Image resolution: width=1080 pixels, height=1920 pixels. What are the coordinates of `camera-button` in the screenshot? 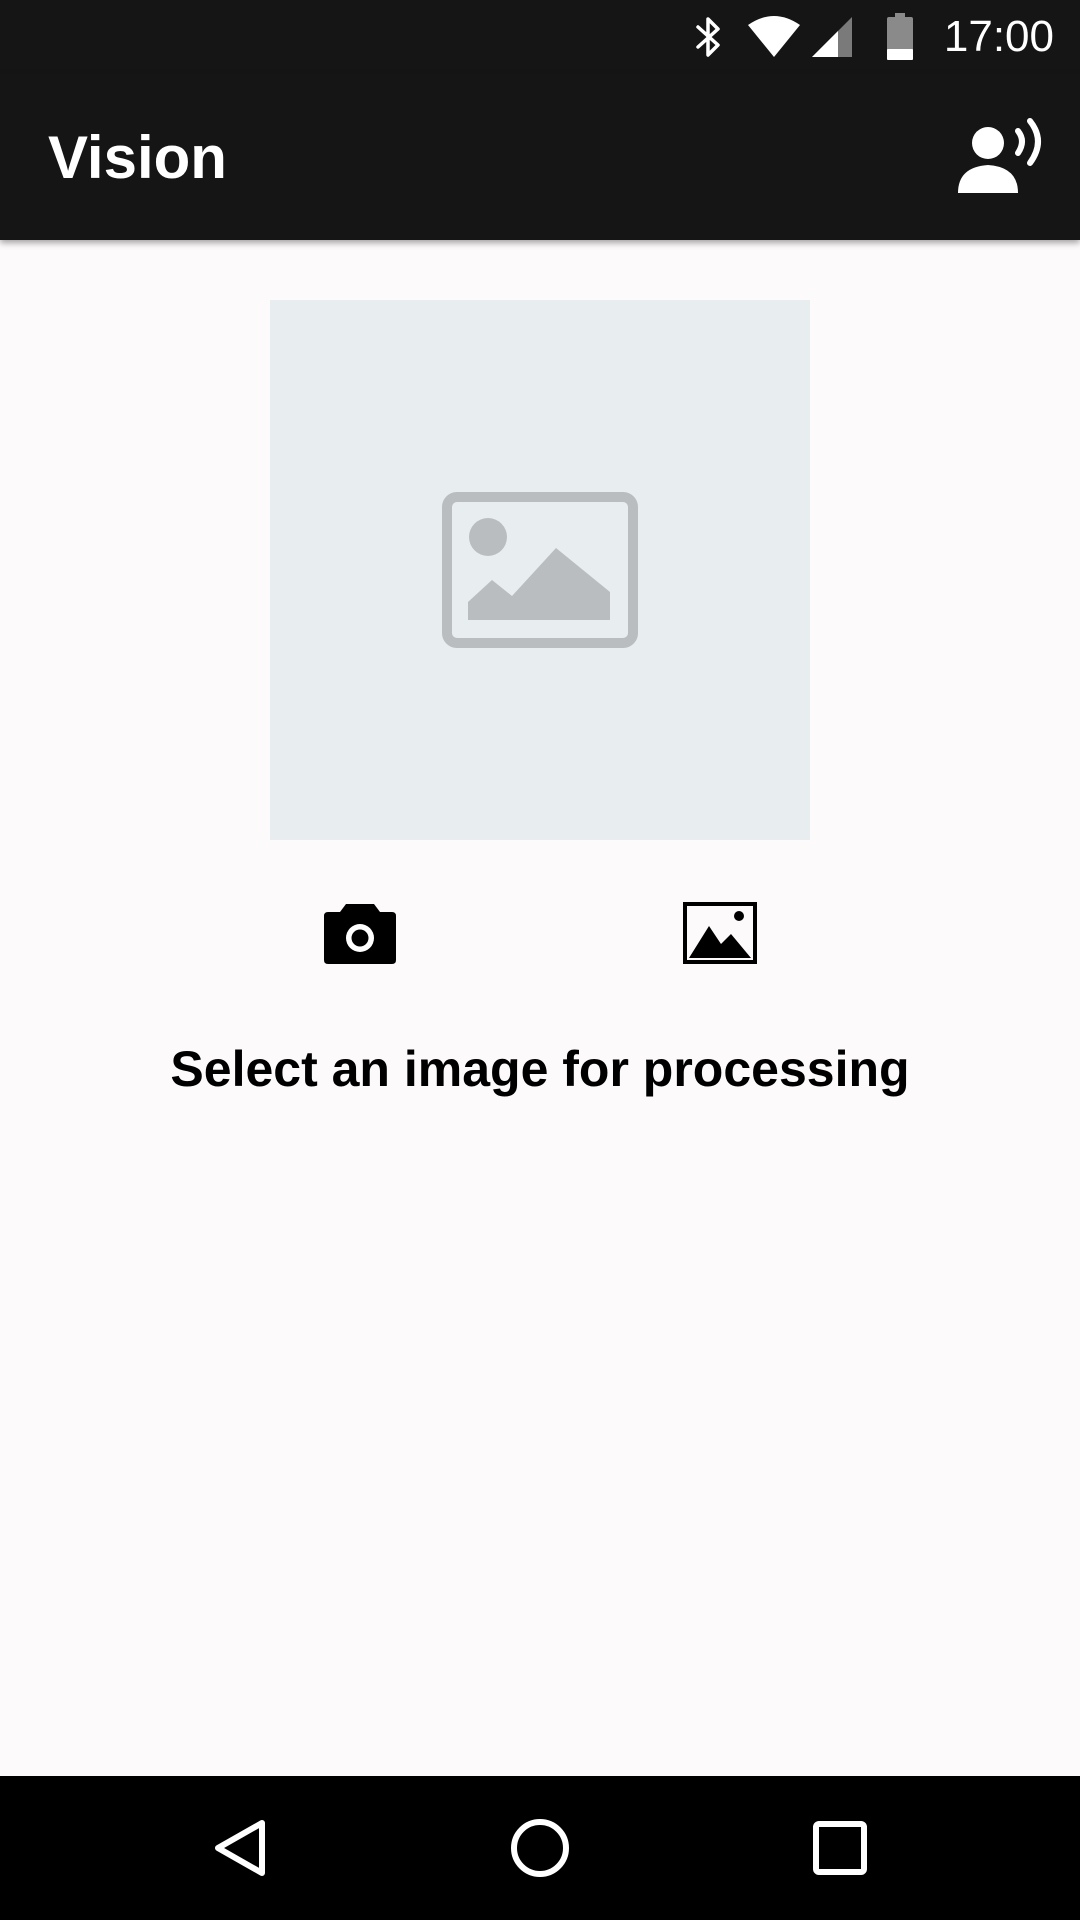 It's located at (360, 933).